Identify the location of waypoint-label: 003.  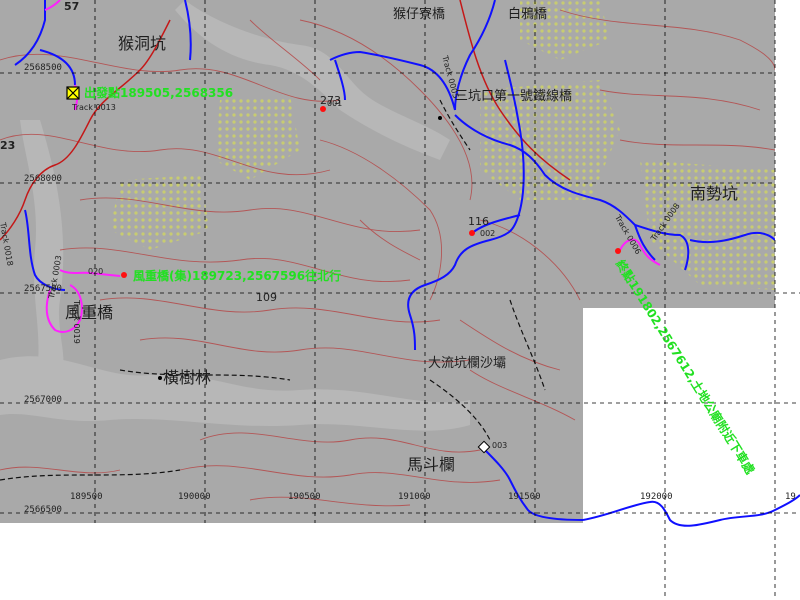
(500, 445).